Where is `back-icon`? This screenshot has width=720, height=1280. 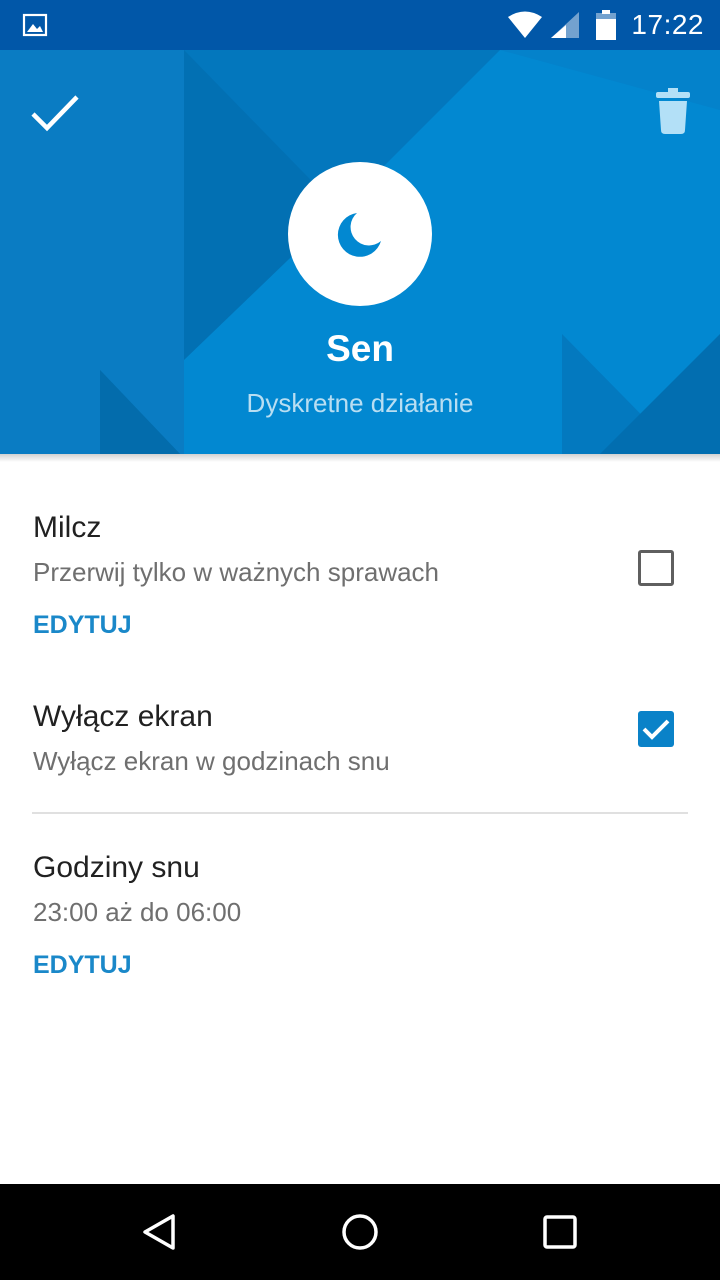 back-icon is located at coordinates (159, 1232).